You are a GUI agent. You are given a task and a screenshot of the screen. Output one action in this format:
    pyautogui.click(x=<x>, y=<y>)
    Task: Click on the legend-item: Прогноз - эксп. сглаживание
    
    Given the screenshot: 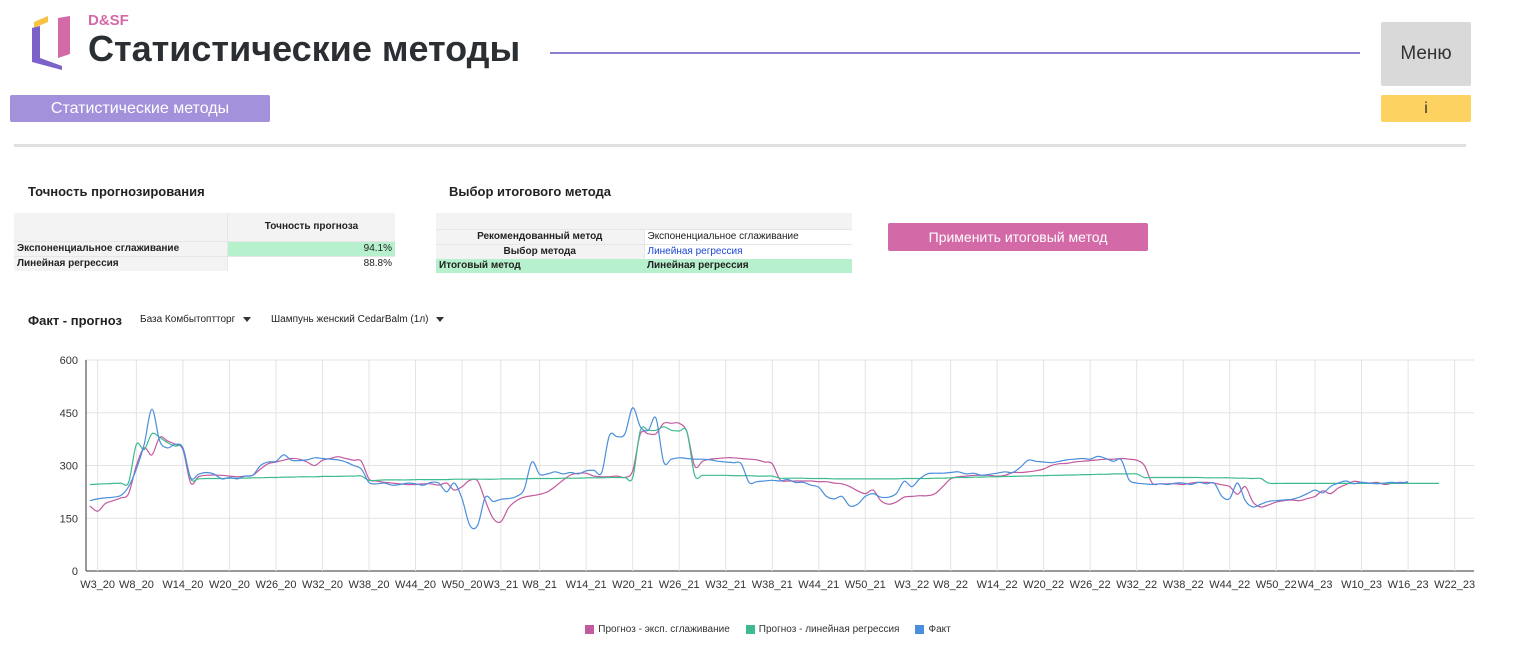 What is the action you would take?
    pyautogui.click(x=657, y=629)
    